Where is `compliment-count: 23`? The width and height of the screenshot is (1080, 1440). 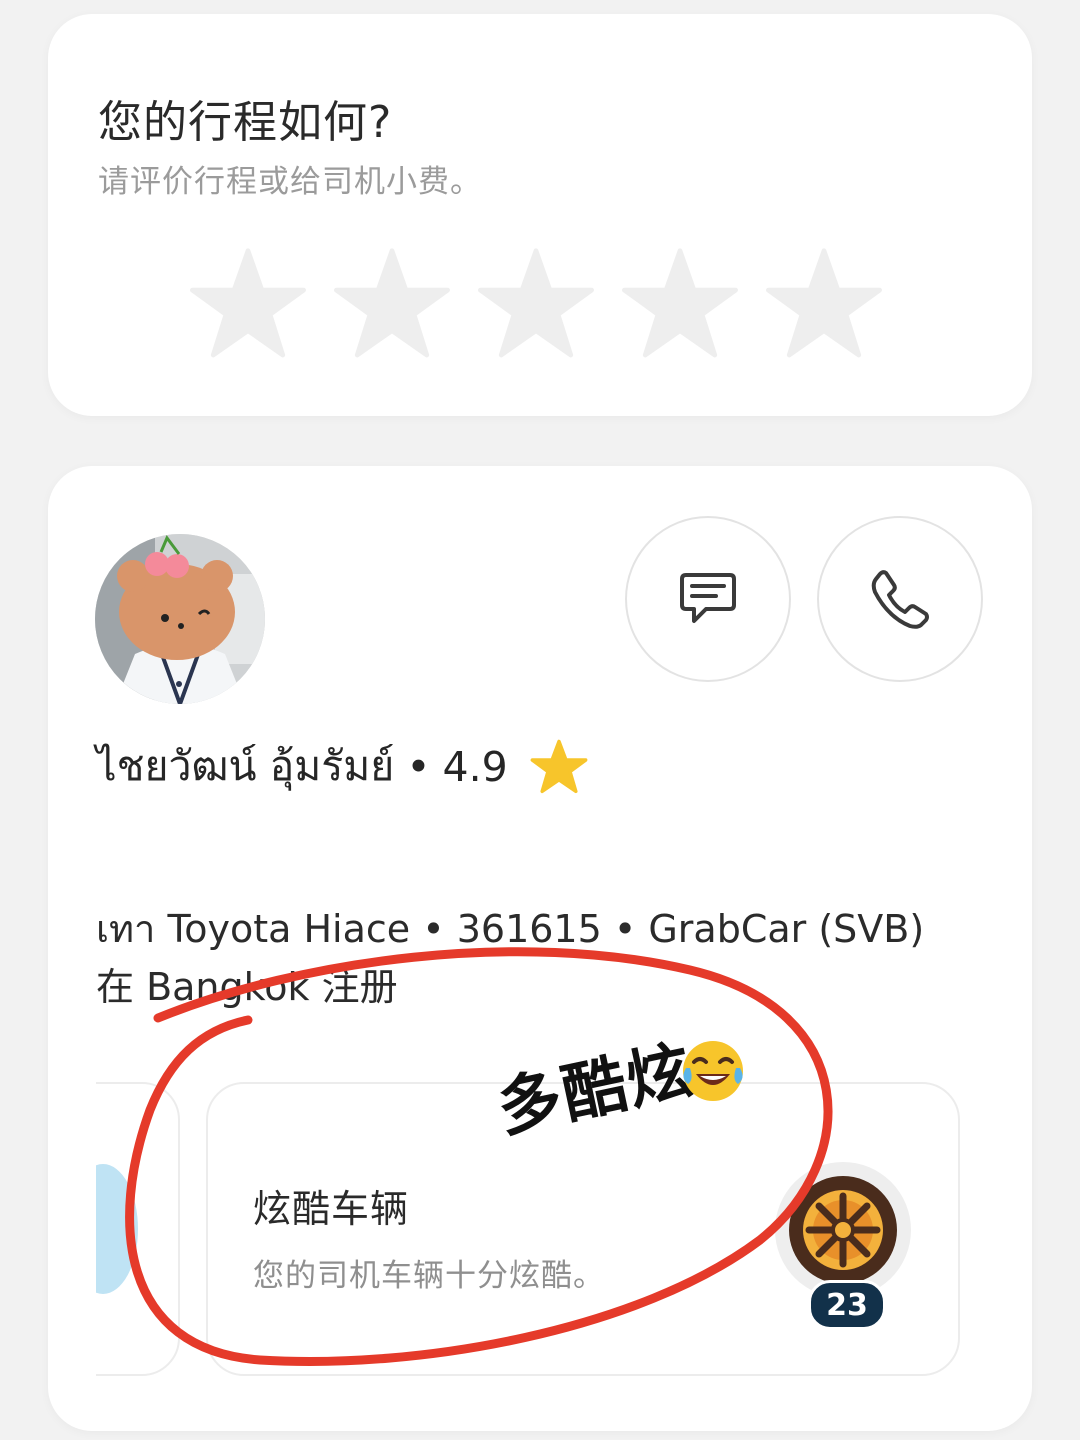
compliment-count: 23 is located at coordinates (847, 1305).